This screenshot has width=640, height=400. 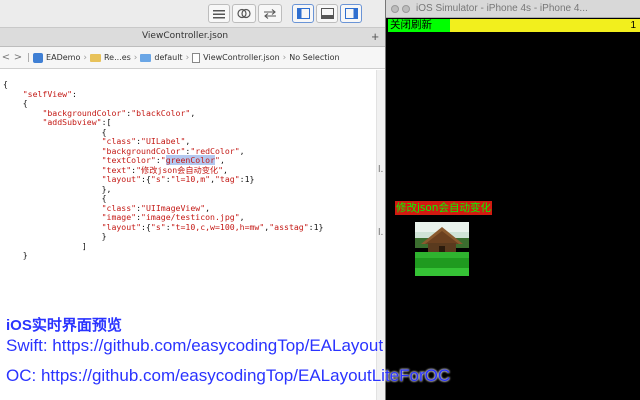 I want to click on breadcrumb-selection: No Selection, so click(x=314, y=57).